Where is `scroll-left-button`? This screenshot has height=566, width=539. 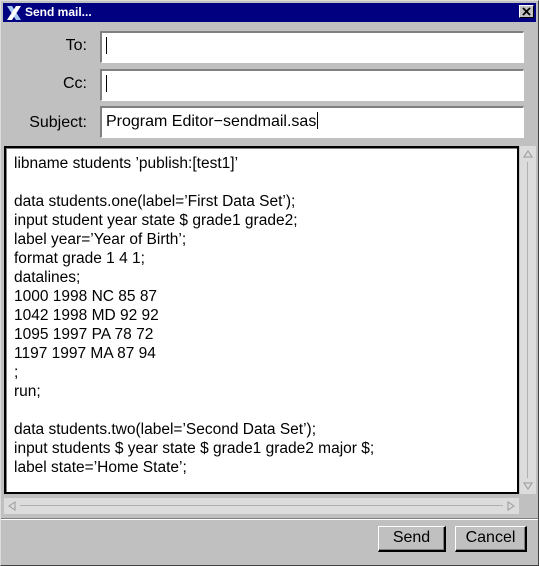
scroll-left-button is located at coordinates (12, 506).